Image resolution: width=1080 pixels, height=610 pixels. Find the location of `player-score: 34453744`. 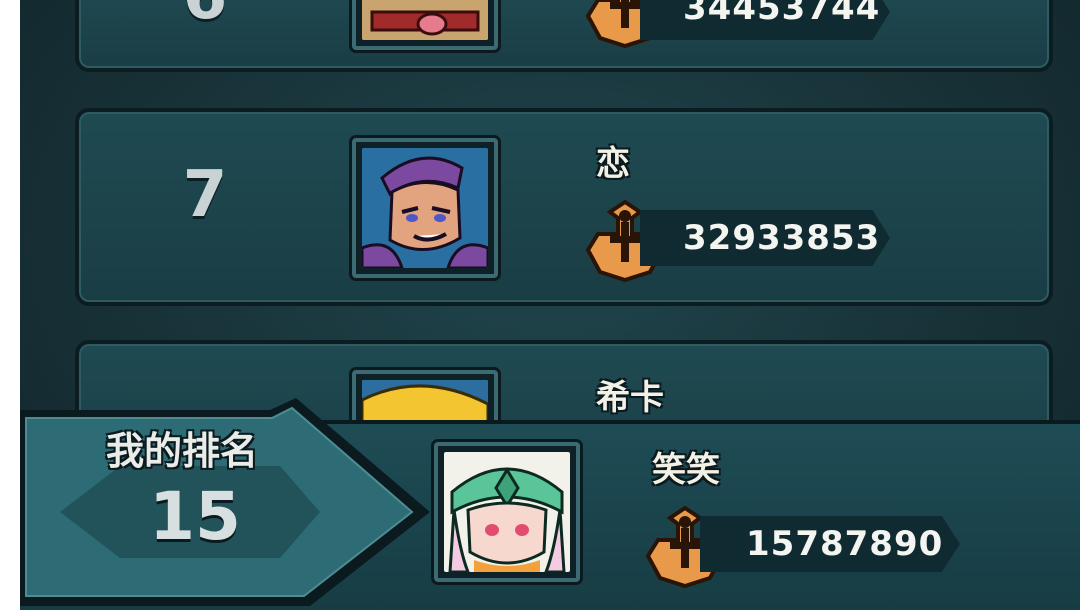

player-score: 34453744 is located at coordinates (782, 14).